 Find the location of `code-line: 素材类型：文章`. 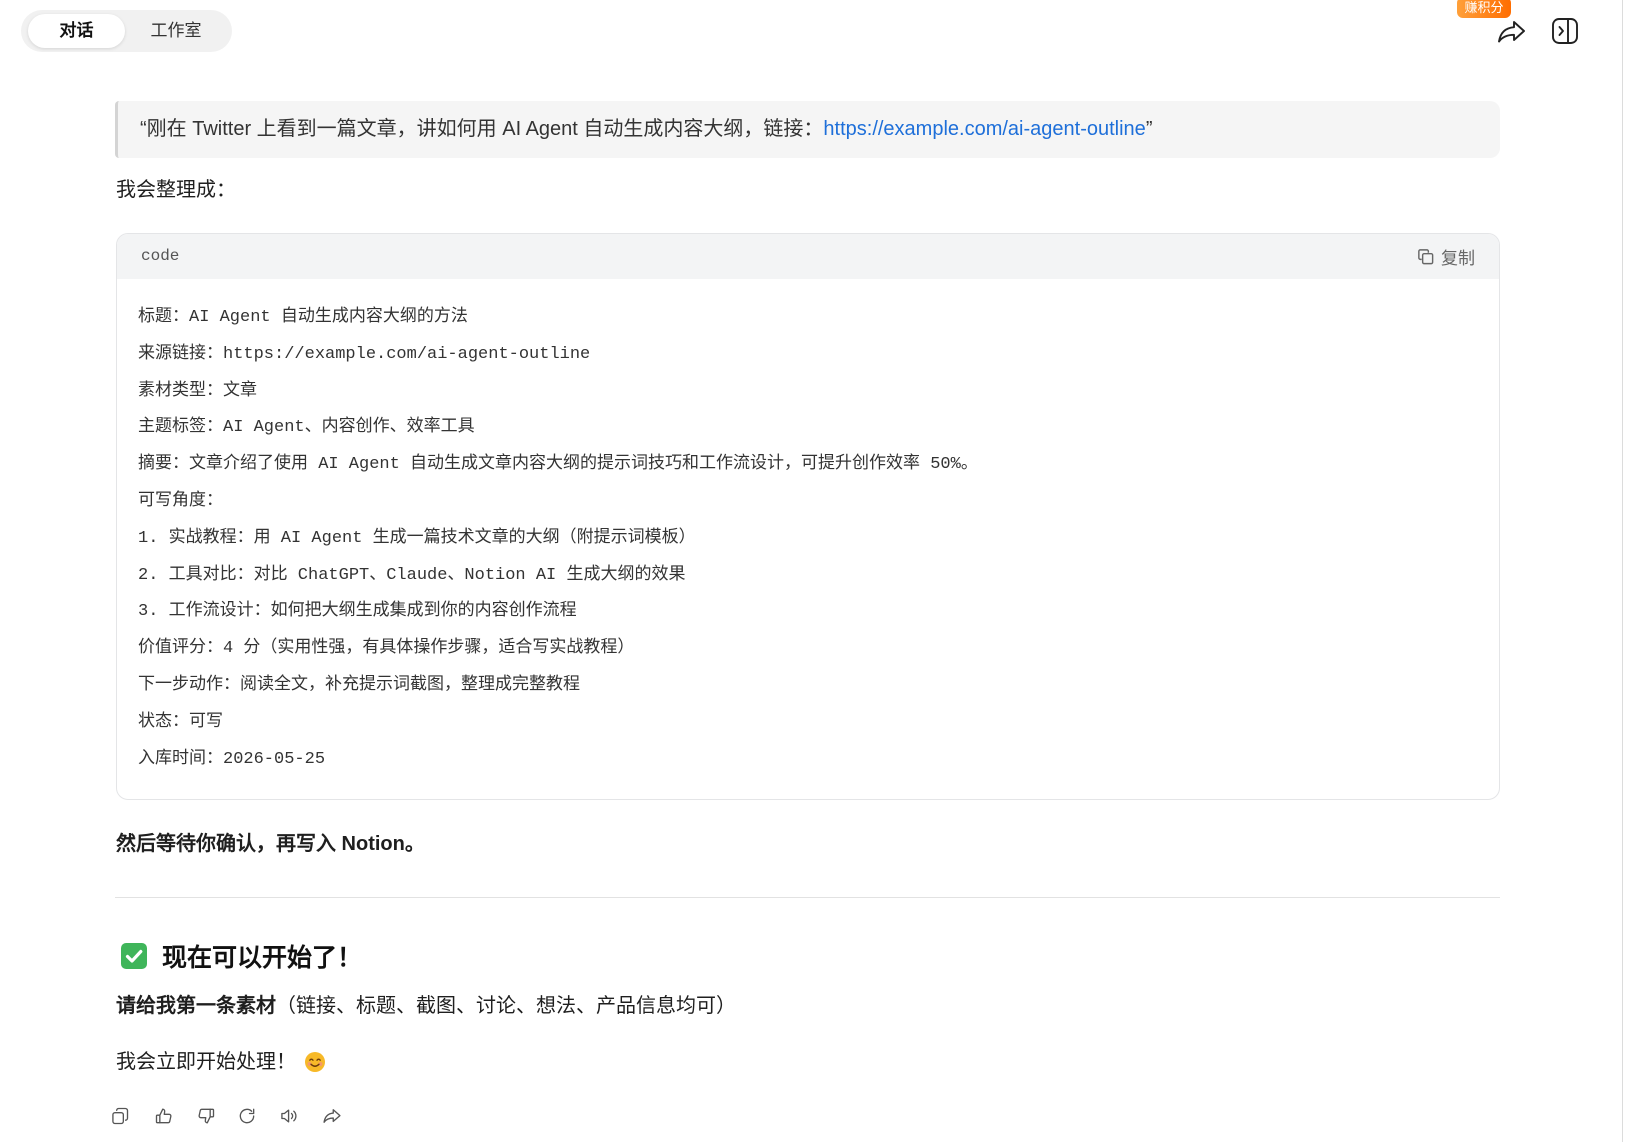

code-line: 素材类型：文章 is located at coordinates (197, 391).